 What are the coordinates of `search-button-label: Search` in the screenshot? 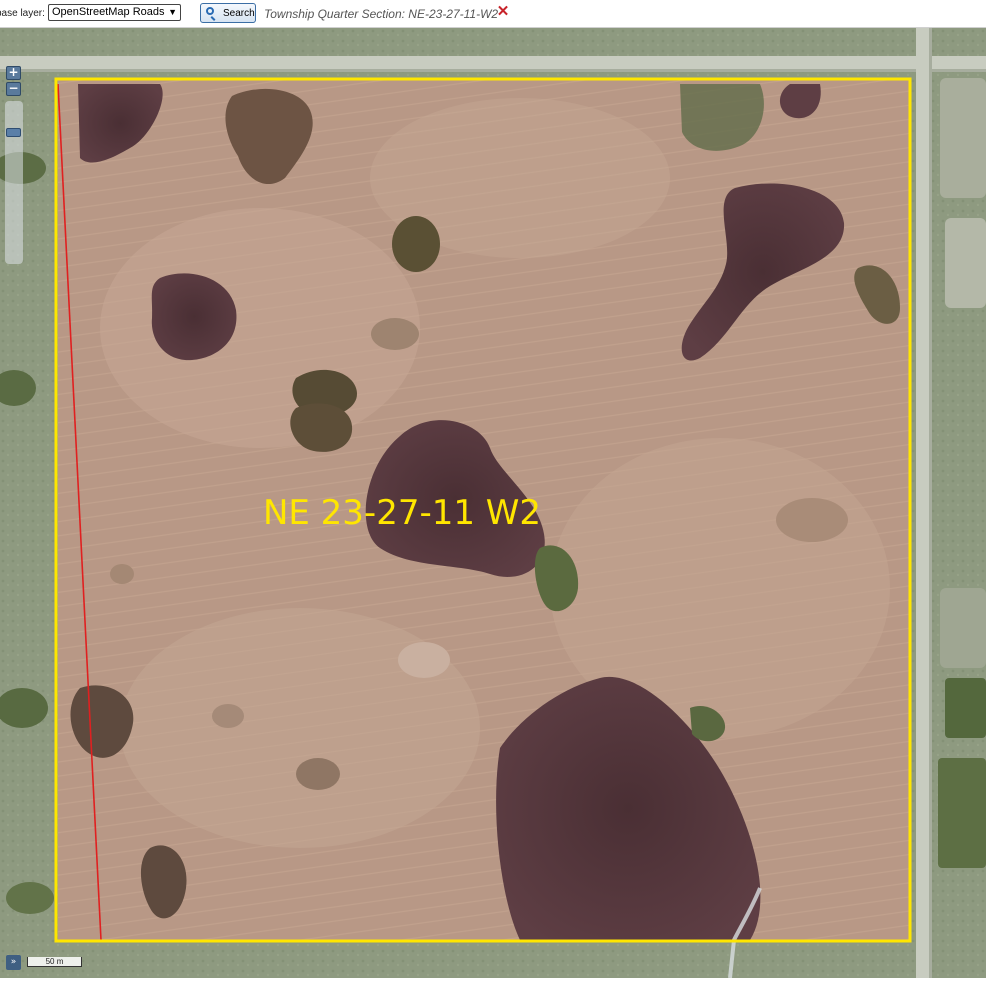 It's located at (239, 13).